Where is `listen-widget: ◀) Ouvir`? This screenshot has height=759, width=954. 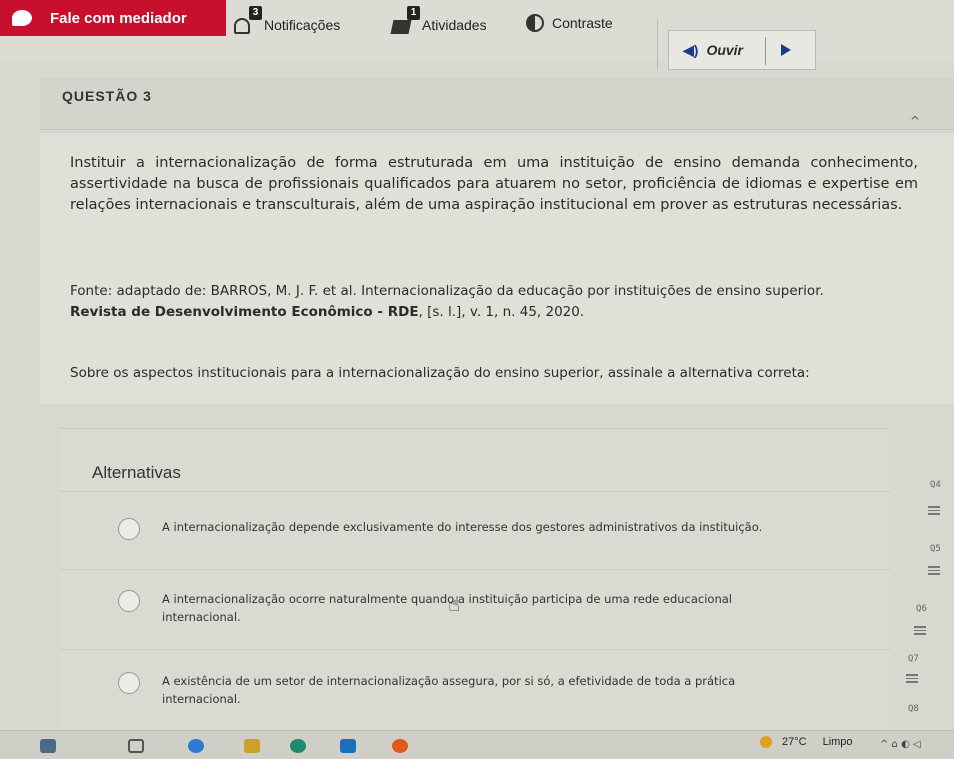 listen-widget: ◀) Ouvir is located at coordinates (742, 50).